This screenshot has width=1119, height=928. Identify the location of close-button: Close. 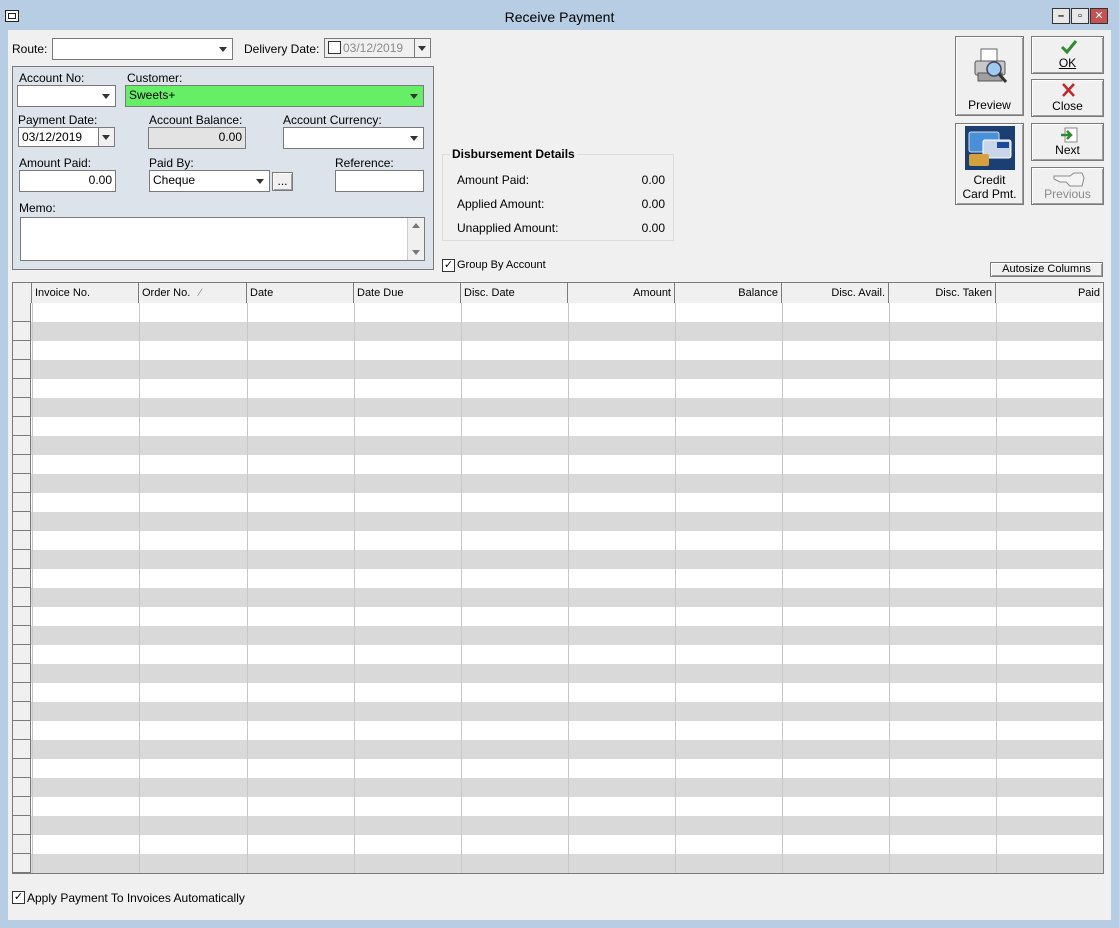
(1067, 98).